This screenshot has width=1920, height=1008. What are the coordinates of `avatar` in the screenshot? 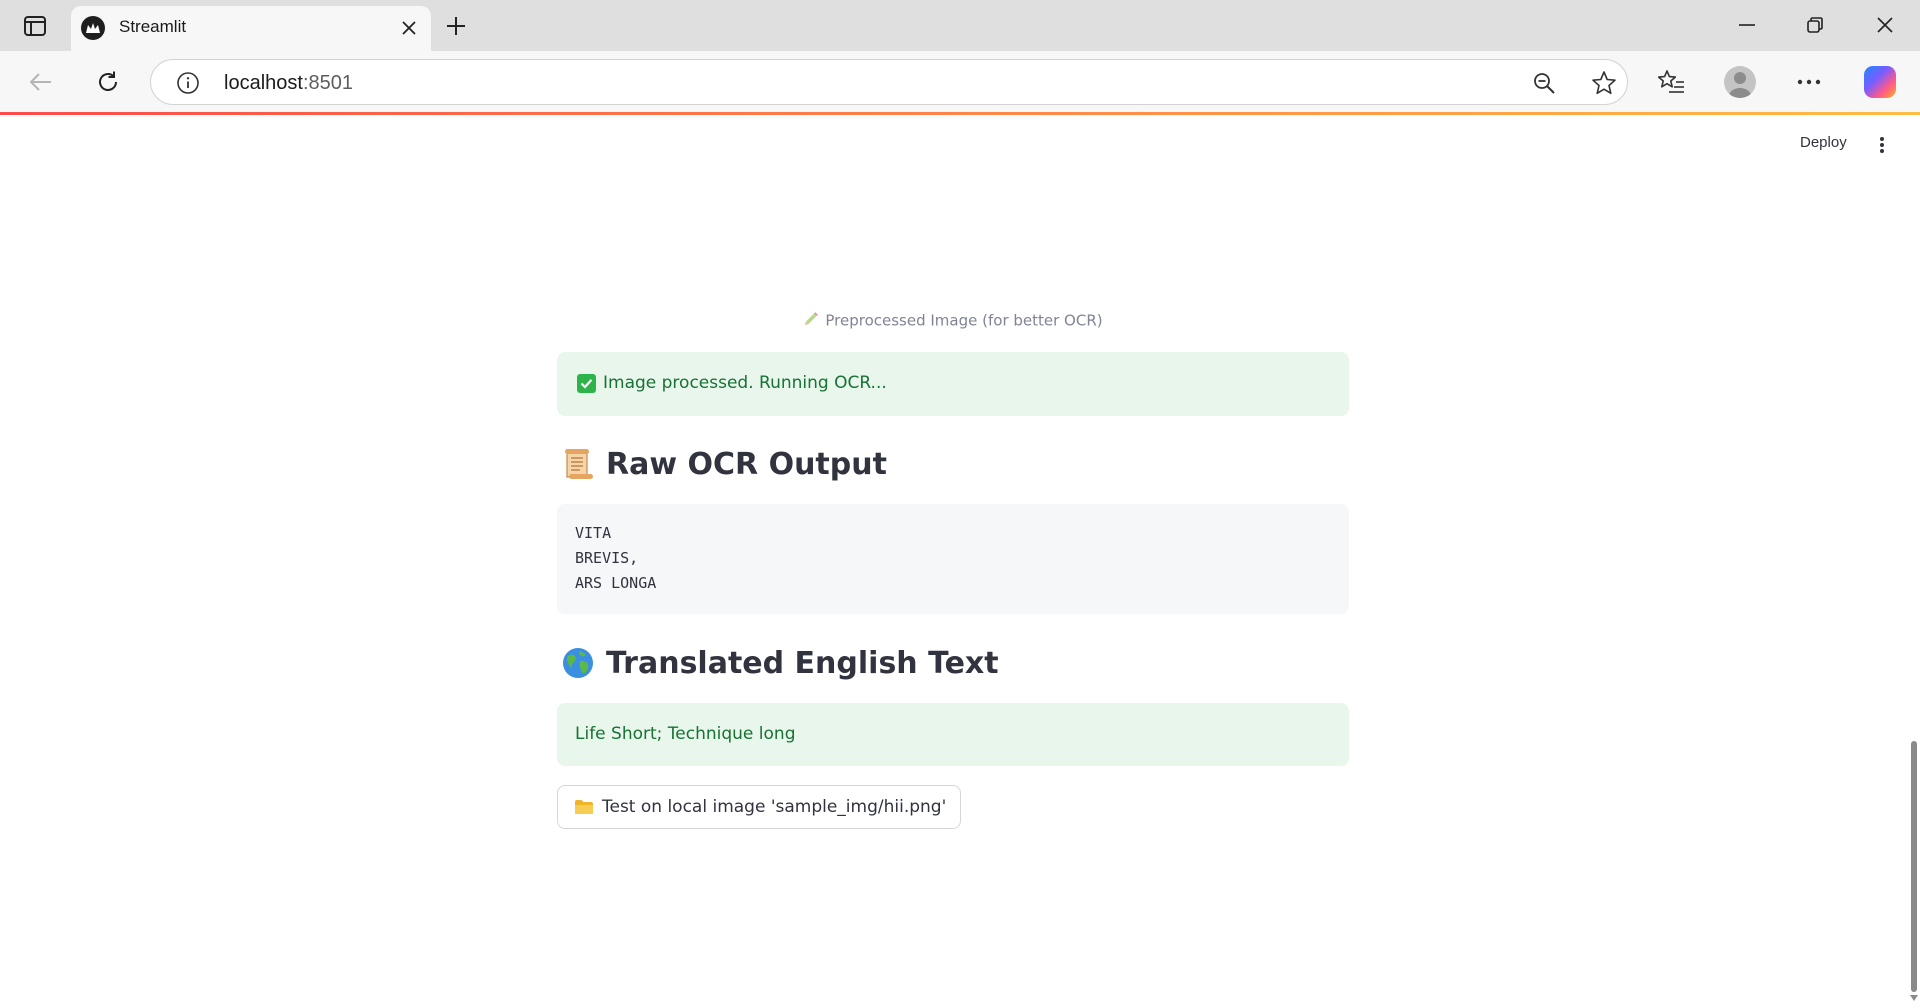 It's located at (1740, 82).